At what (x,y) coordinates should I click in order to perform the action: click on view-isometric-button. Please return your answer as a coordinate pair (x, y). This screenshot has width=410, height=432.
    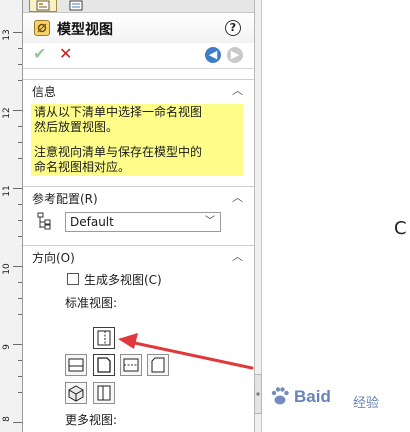
    Looking at the image, I should click on (76, 393).